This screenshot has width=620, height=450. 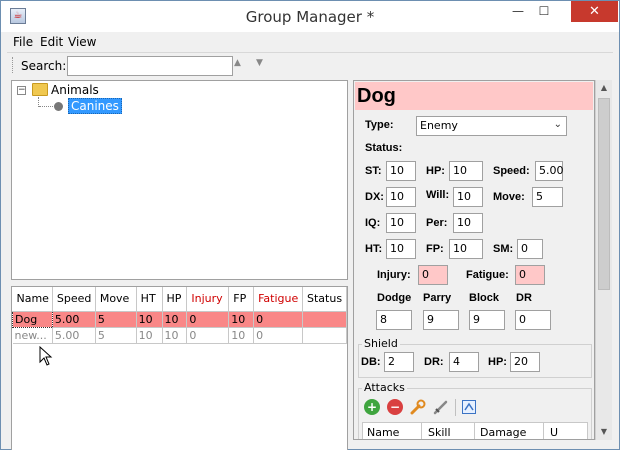 What do you see at coordinates (394, 320) in the screenshot?
I see `dodge-field: 8` at bounding box center [394, 320].